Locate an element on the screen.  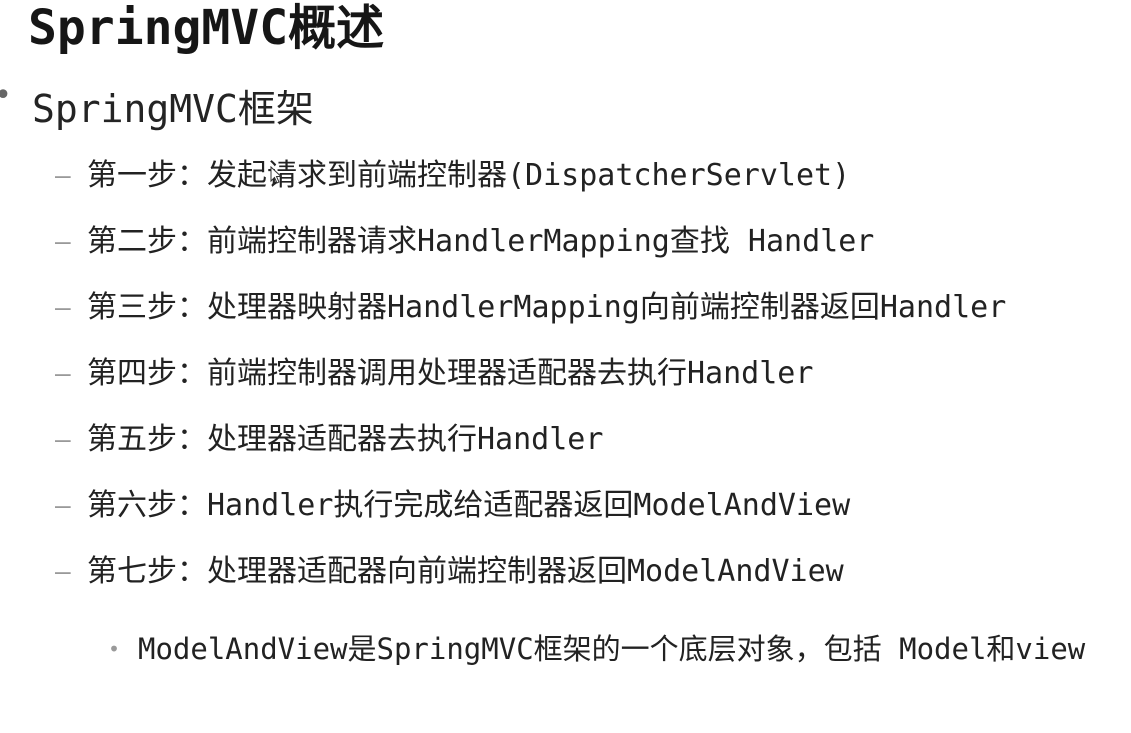
level1-text: SpringMVC框架 is located at coordinates (173, 109).